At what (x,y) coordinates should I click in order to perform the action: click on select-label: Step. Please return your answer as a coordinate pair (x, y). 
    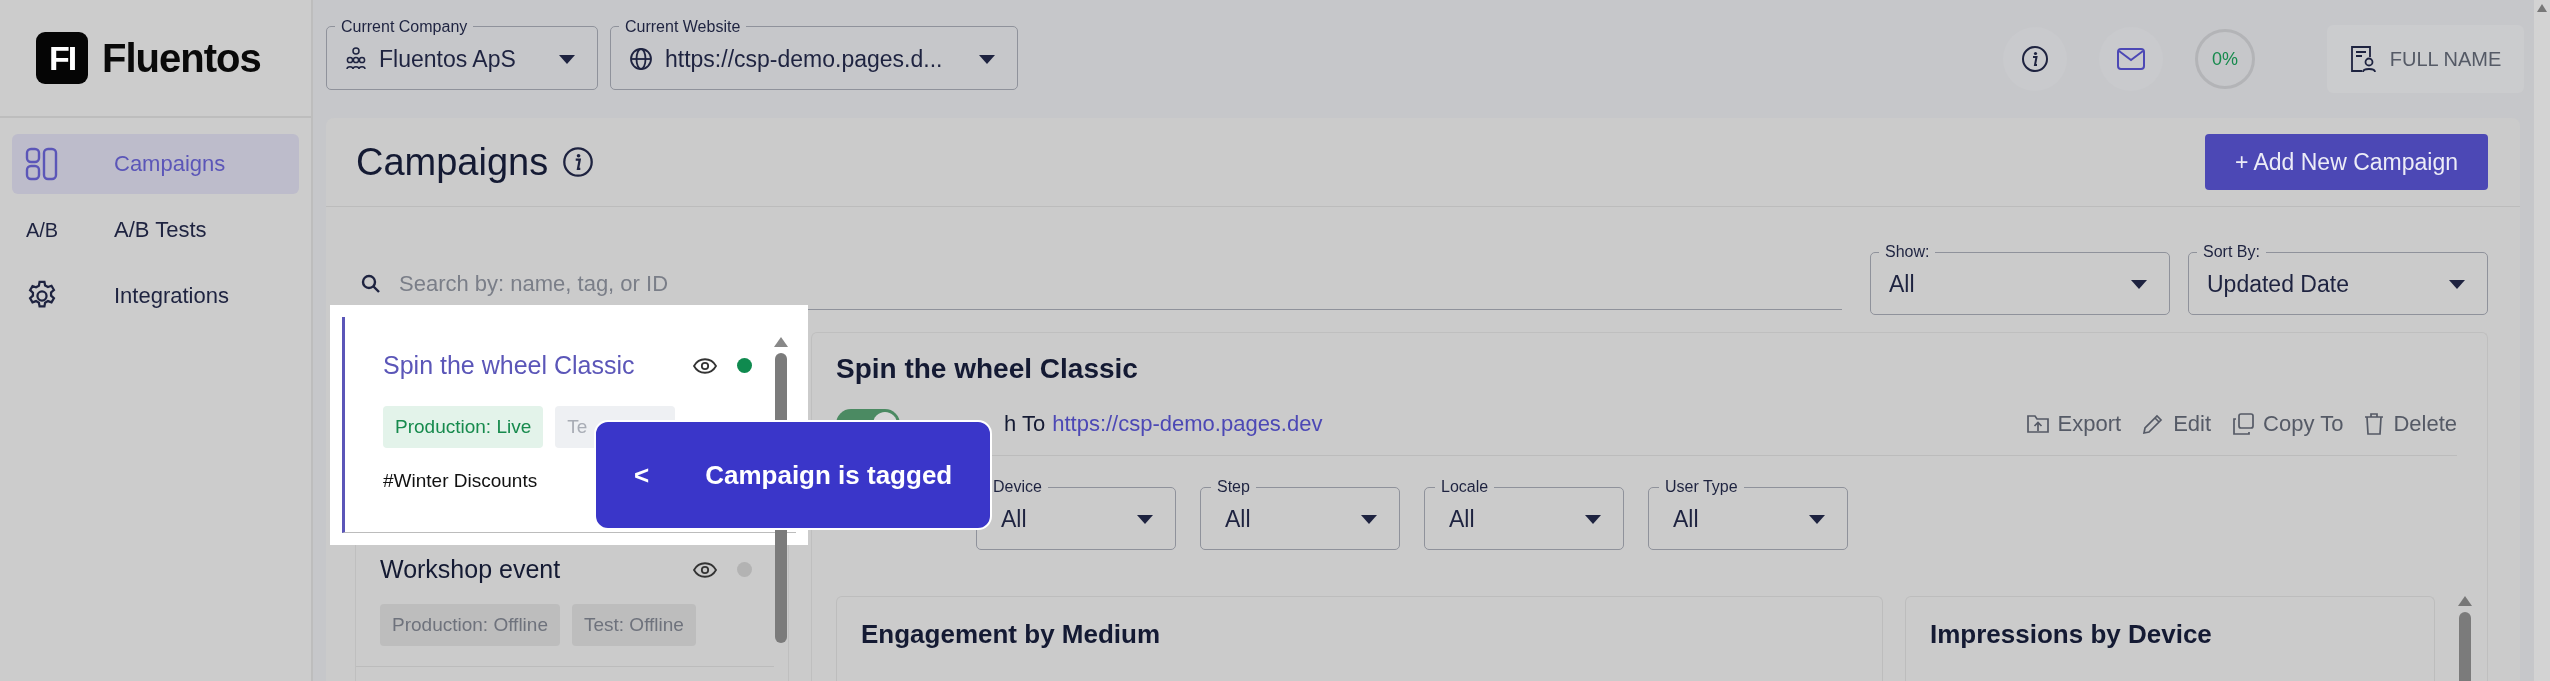
    Looking at the image, I should click on (1233, 487).